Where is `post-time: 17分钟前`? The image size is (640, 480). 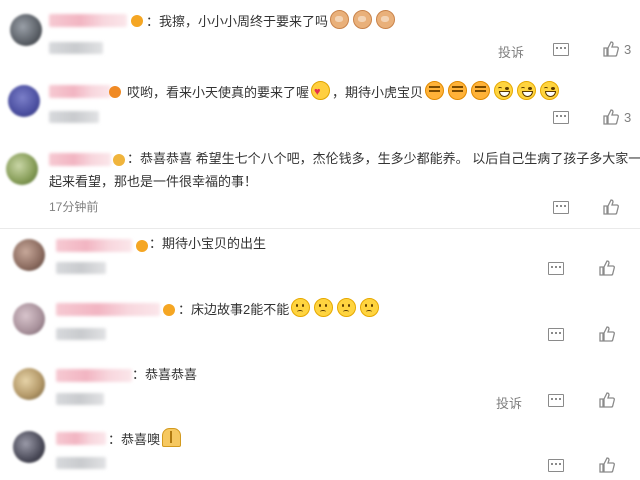 post-time: 17分钟前 is located at coordinates (74, 207).